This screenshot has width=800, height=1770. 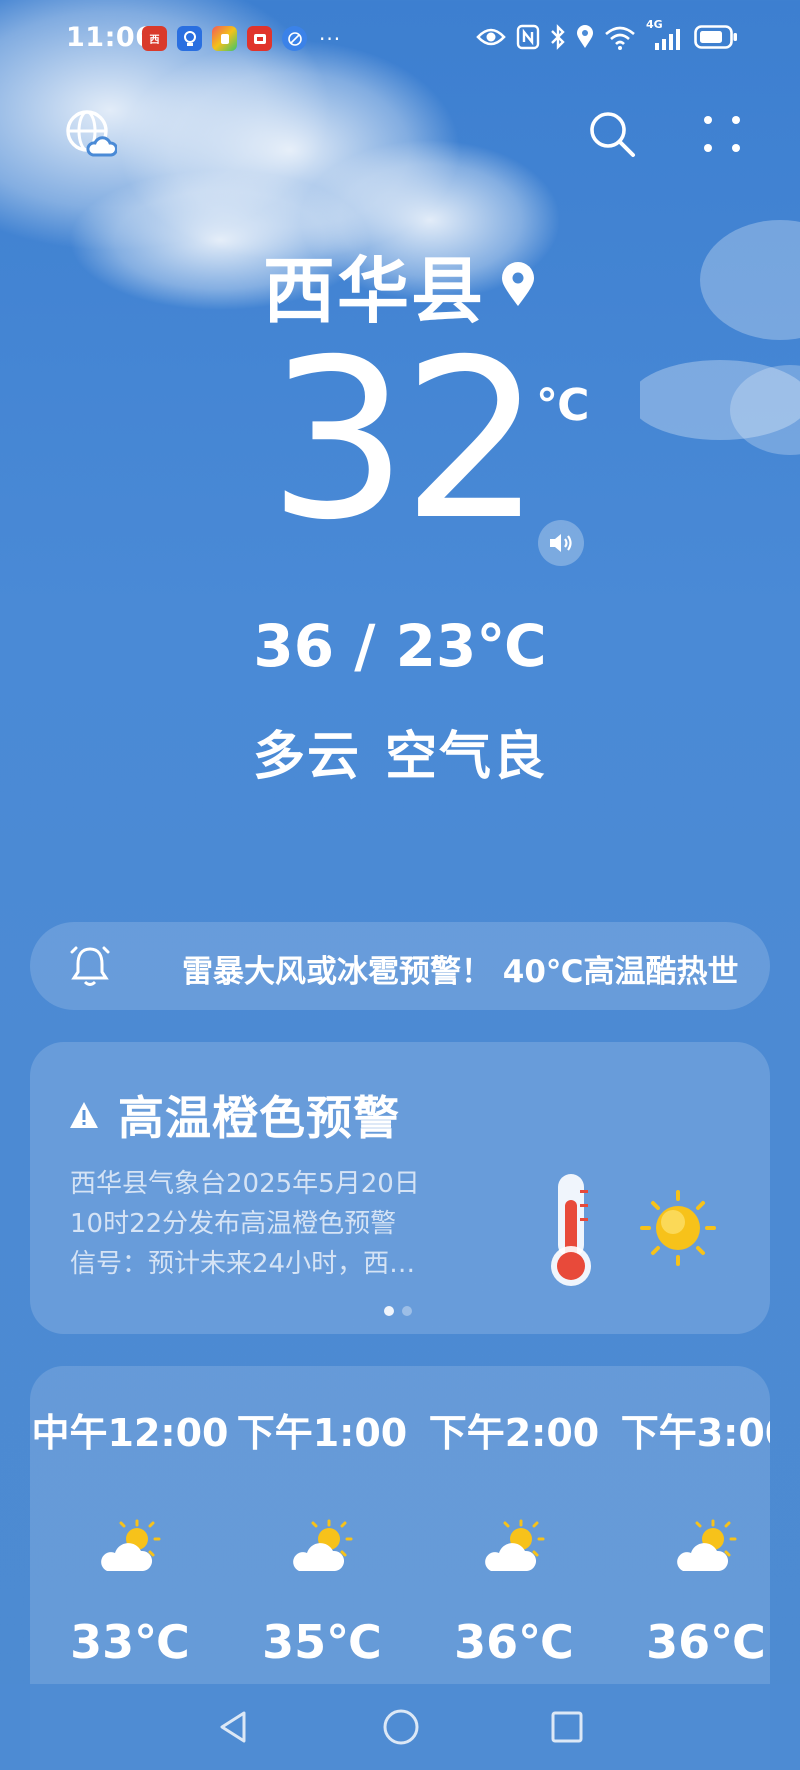 I want to click on warning-line: 西华县气象台2025年5月20日, so click(x=245, y=1184).